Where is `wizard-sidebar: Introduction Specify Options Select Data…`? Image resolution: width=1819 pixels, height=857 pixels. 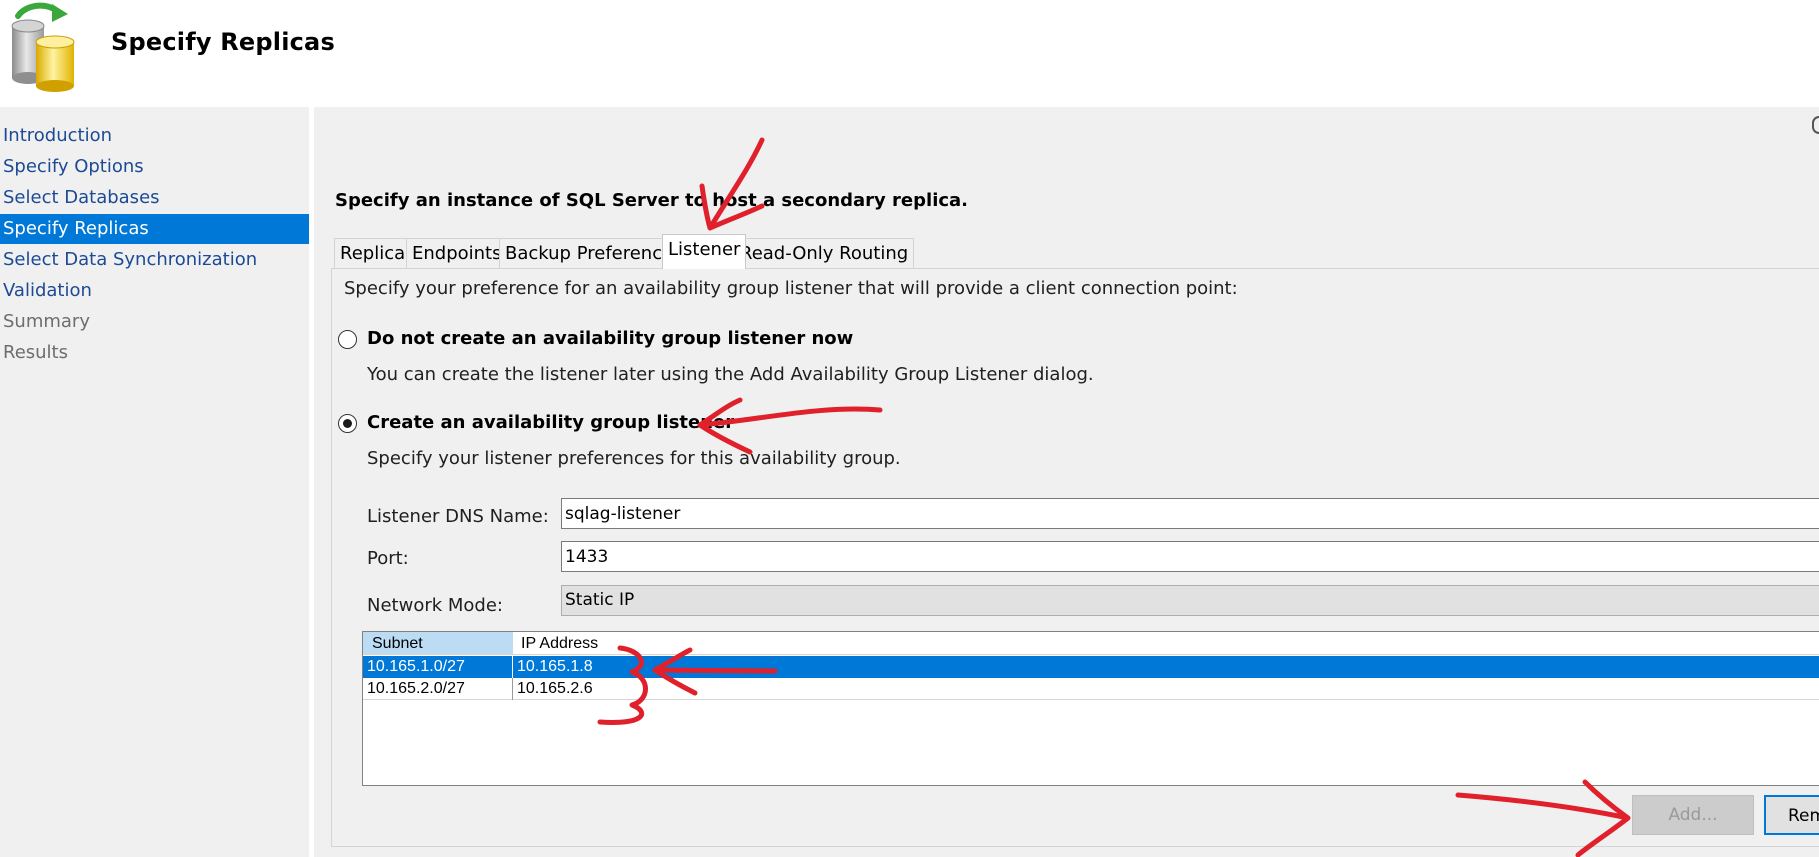
wizard-sidebar: Introduction Specify Options Select Data… is located at coordinates (154, 482).